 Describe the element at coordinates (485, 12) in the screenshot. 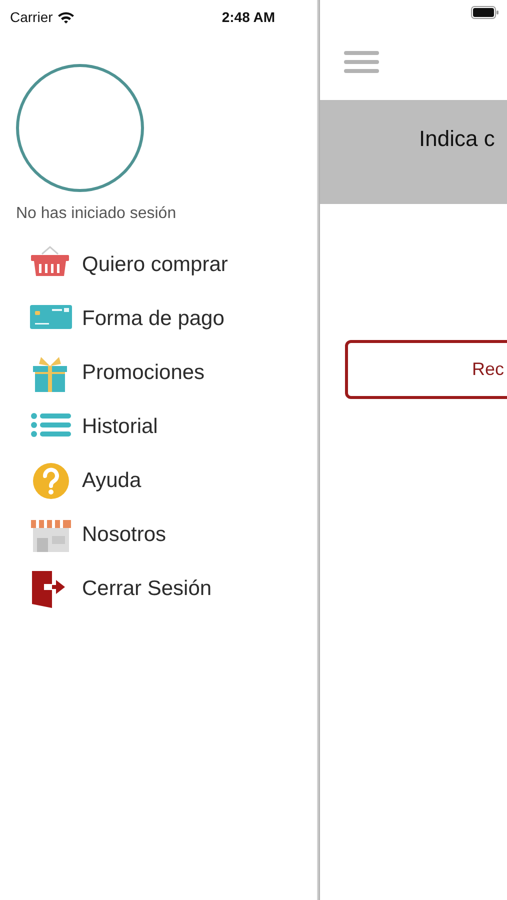

I see `battery-icon` at that location.